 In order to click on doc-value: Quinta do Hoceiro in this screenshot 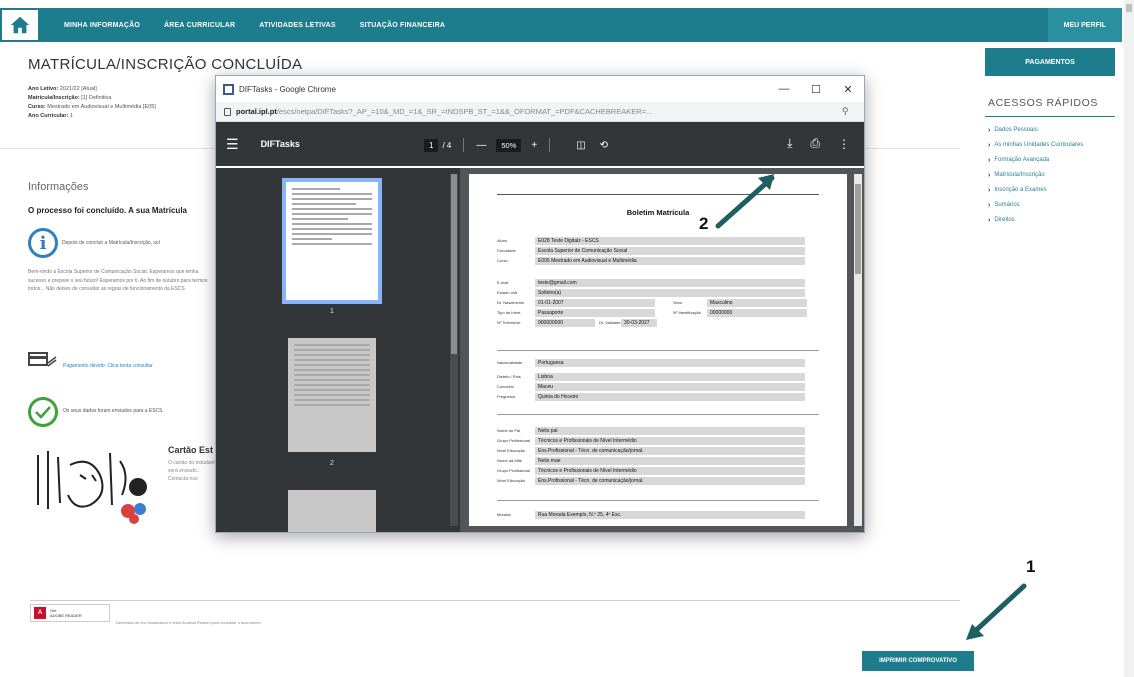, I will do `click(670, 396)`.